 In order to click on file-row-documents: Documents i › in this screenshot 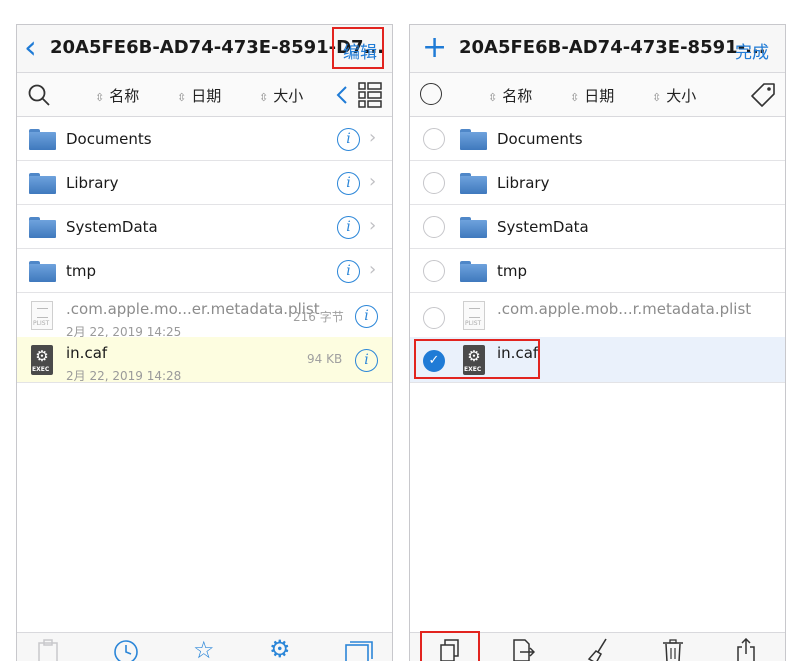, I will do `click(204, 139)`.